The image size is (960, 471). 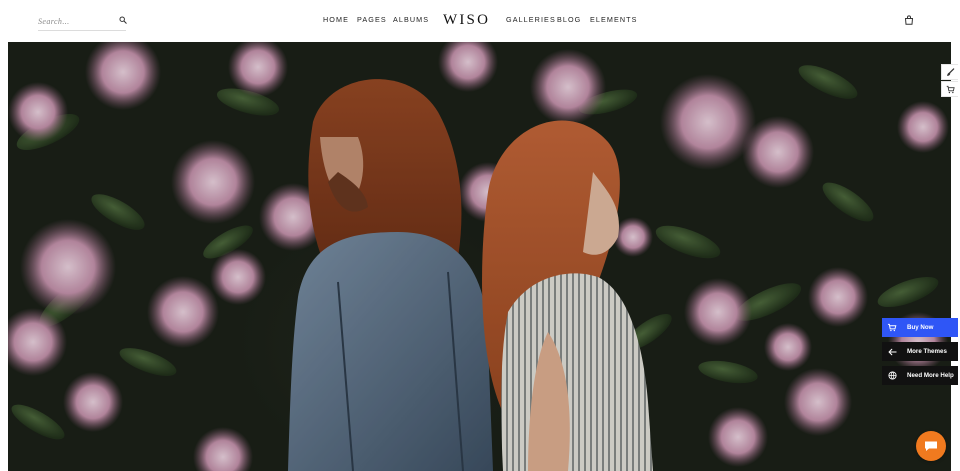 I want to click on nav-pages: PAGES, so click(x=372, y=19).